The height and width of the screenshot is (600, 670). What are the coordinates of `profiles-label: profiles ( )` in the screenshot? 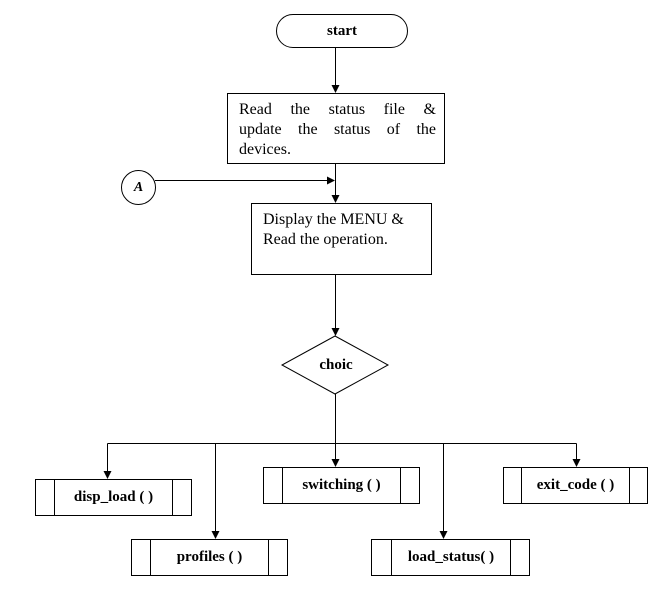 It's located at (209, 557).